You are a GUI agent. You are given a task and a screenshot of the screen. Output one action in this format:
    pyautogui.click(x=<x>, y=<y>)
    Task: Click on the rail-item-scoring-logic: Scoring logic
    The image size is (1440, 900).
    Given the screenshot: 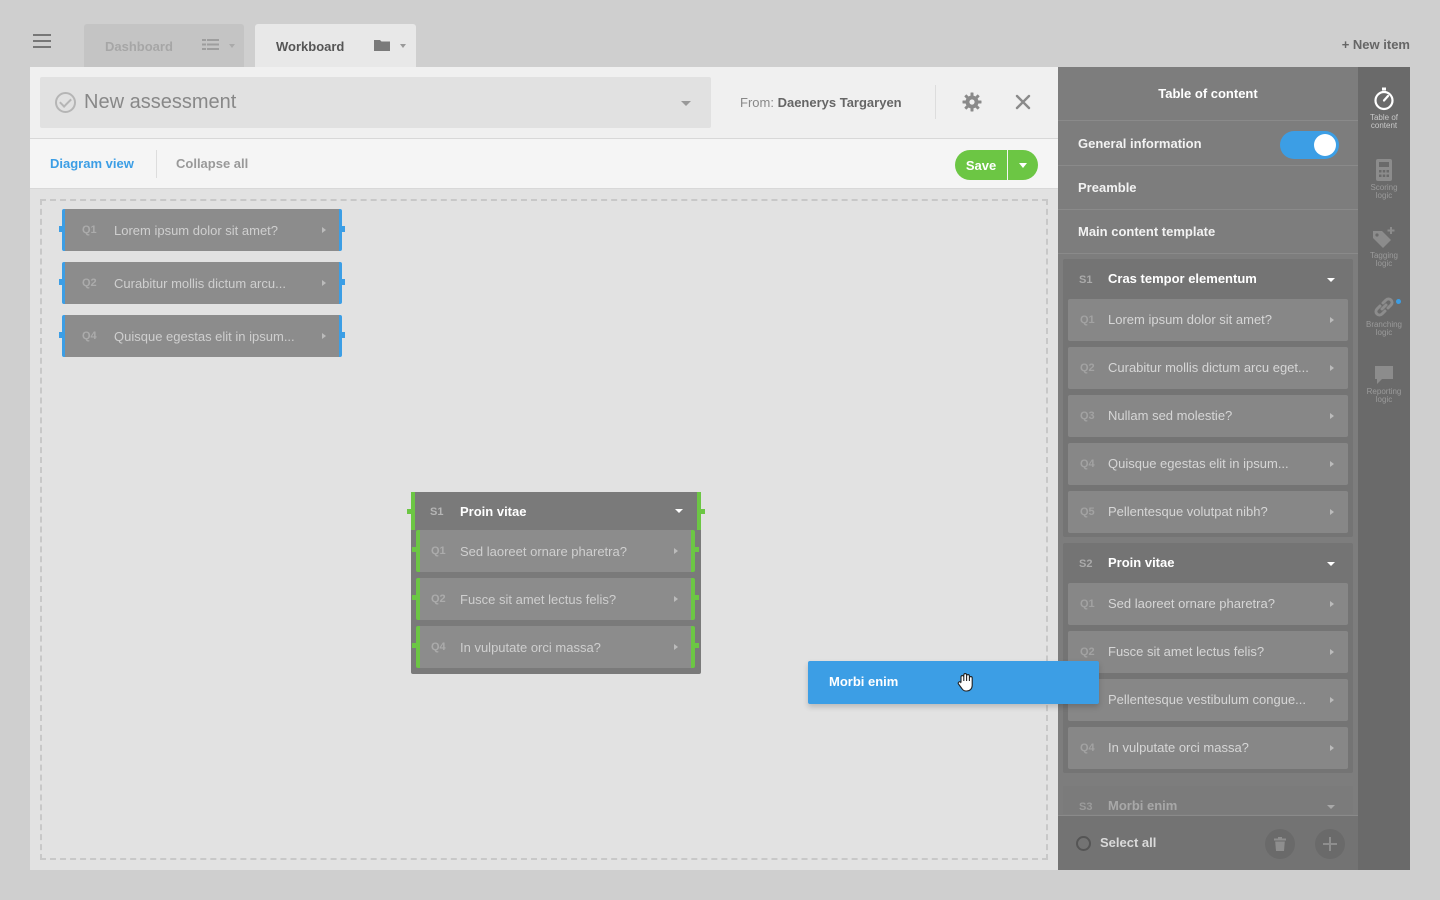 What is the action you would take?
    pyautogui.click(x=1384, y=191)
    